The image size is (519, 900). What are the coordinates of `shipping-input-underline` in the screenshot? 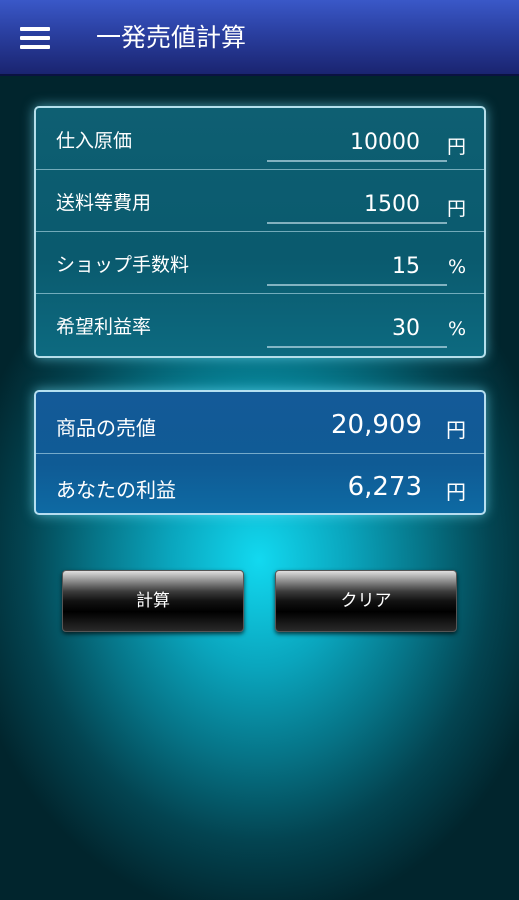 It's located at (357, 223).